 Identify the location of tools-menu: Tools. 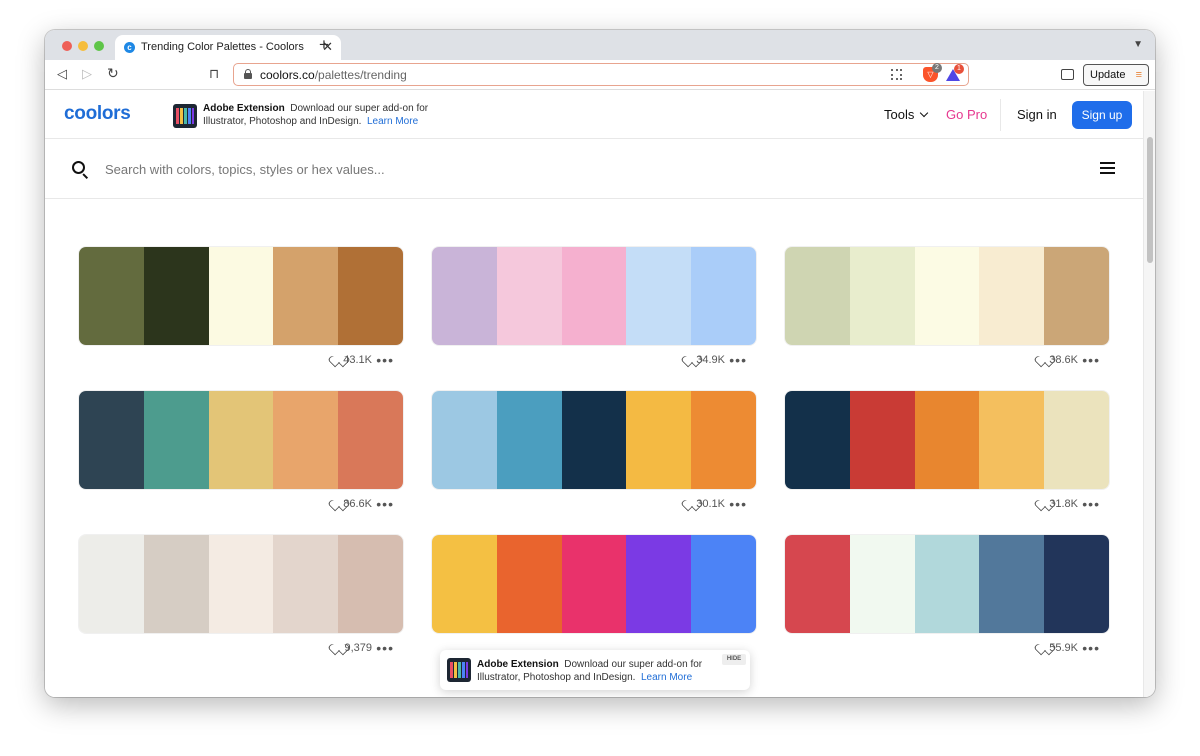
(906, 114).